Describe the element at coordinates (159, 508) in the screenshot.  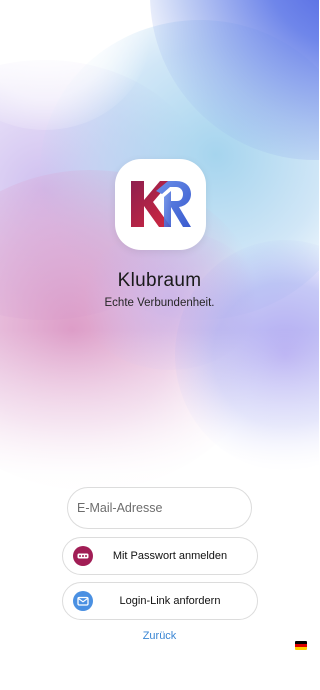
I see `email-field` at that location.